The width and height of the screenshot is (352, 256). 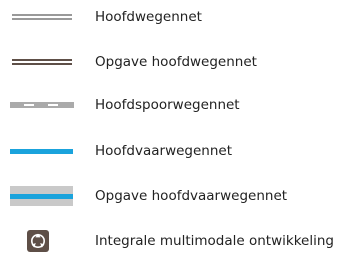 I want to click on legend-item-hoofdwegennet: Hoofdwegennet, so click(x=176, y=17).